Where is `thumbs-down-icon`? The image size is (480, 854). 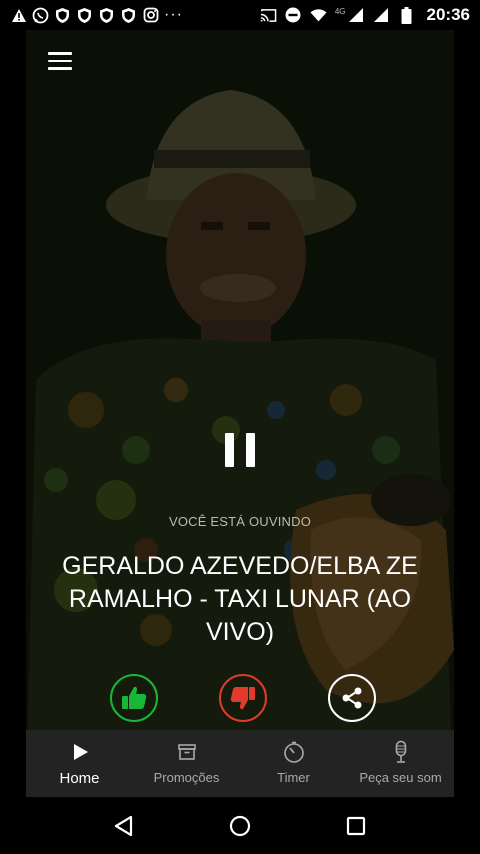
thumbs-down-icon is located at coordinates (242, 698).